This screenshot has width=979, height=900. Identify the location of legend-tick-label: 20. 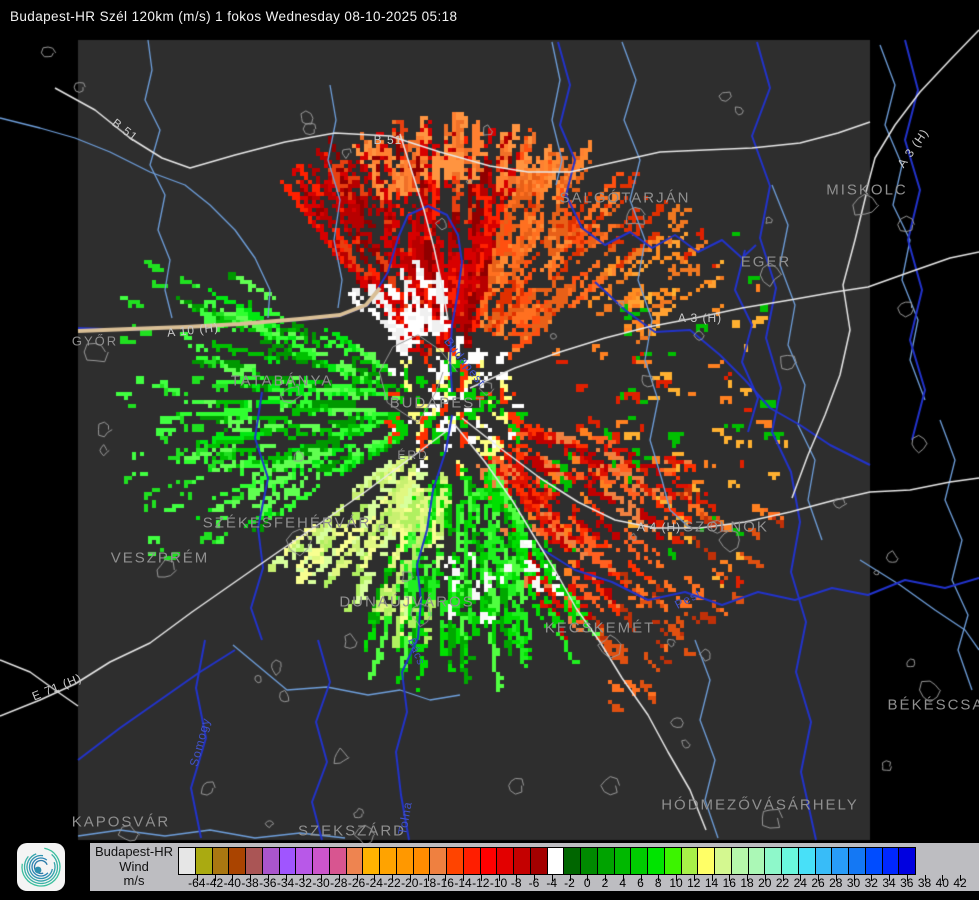
(765, 883).